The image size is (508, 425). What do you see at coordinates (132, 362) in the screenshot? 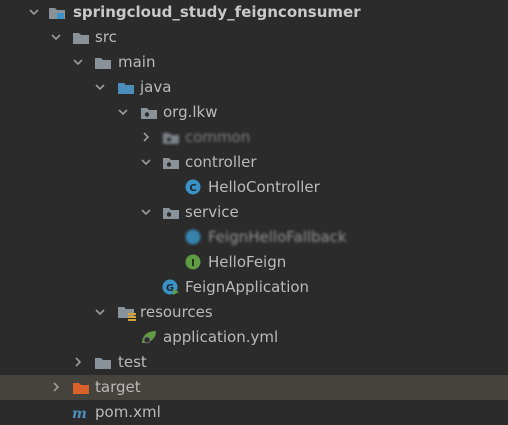
I see `folder-label: test` at bounding box center [132, 362].